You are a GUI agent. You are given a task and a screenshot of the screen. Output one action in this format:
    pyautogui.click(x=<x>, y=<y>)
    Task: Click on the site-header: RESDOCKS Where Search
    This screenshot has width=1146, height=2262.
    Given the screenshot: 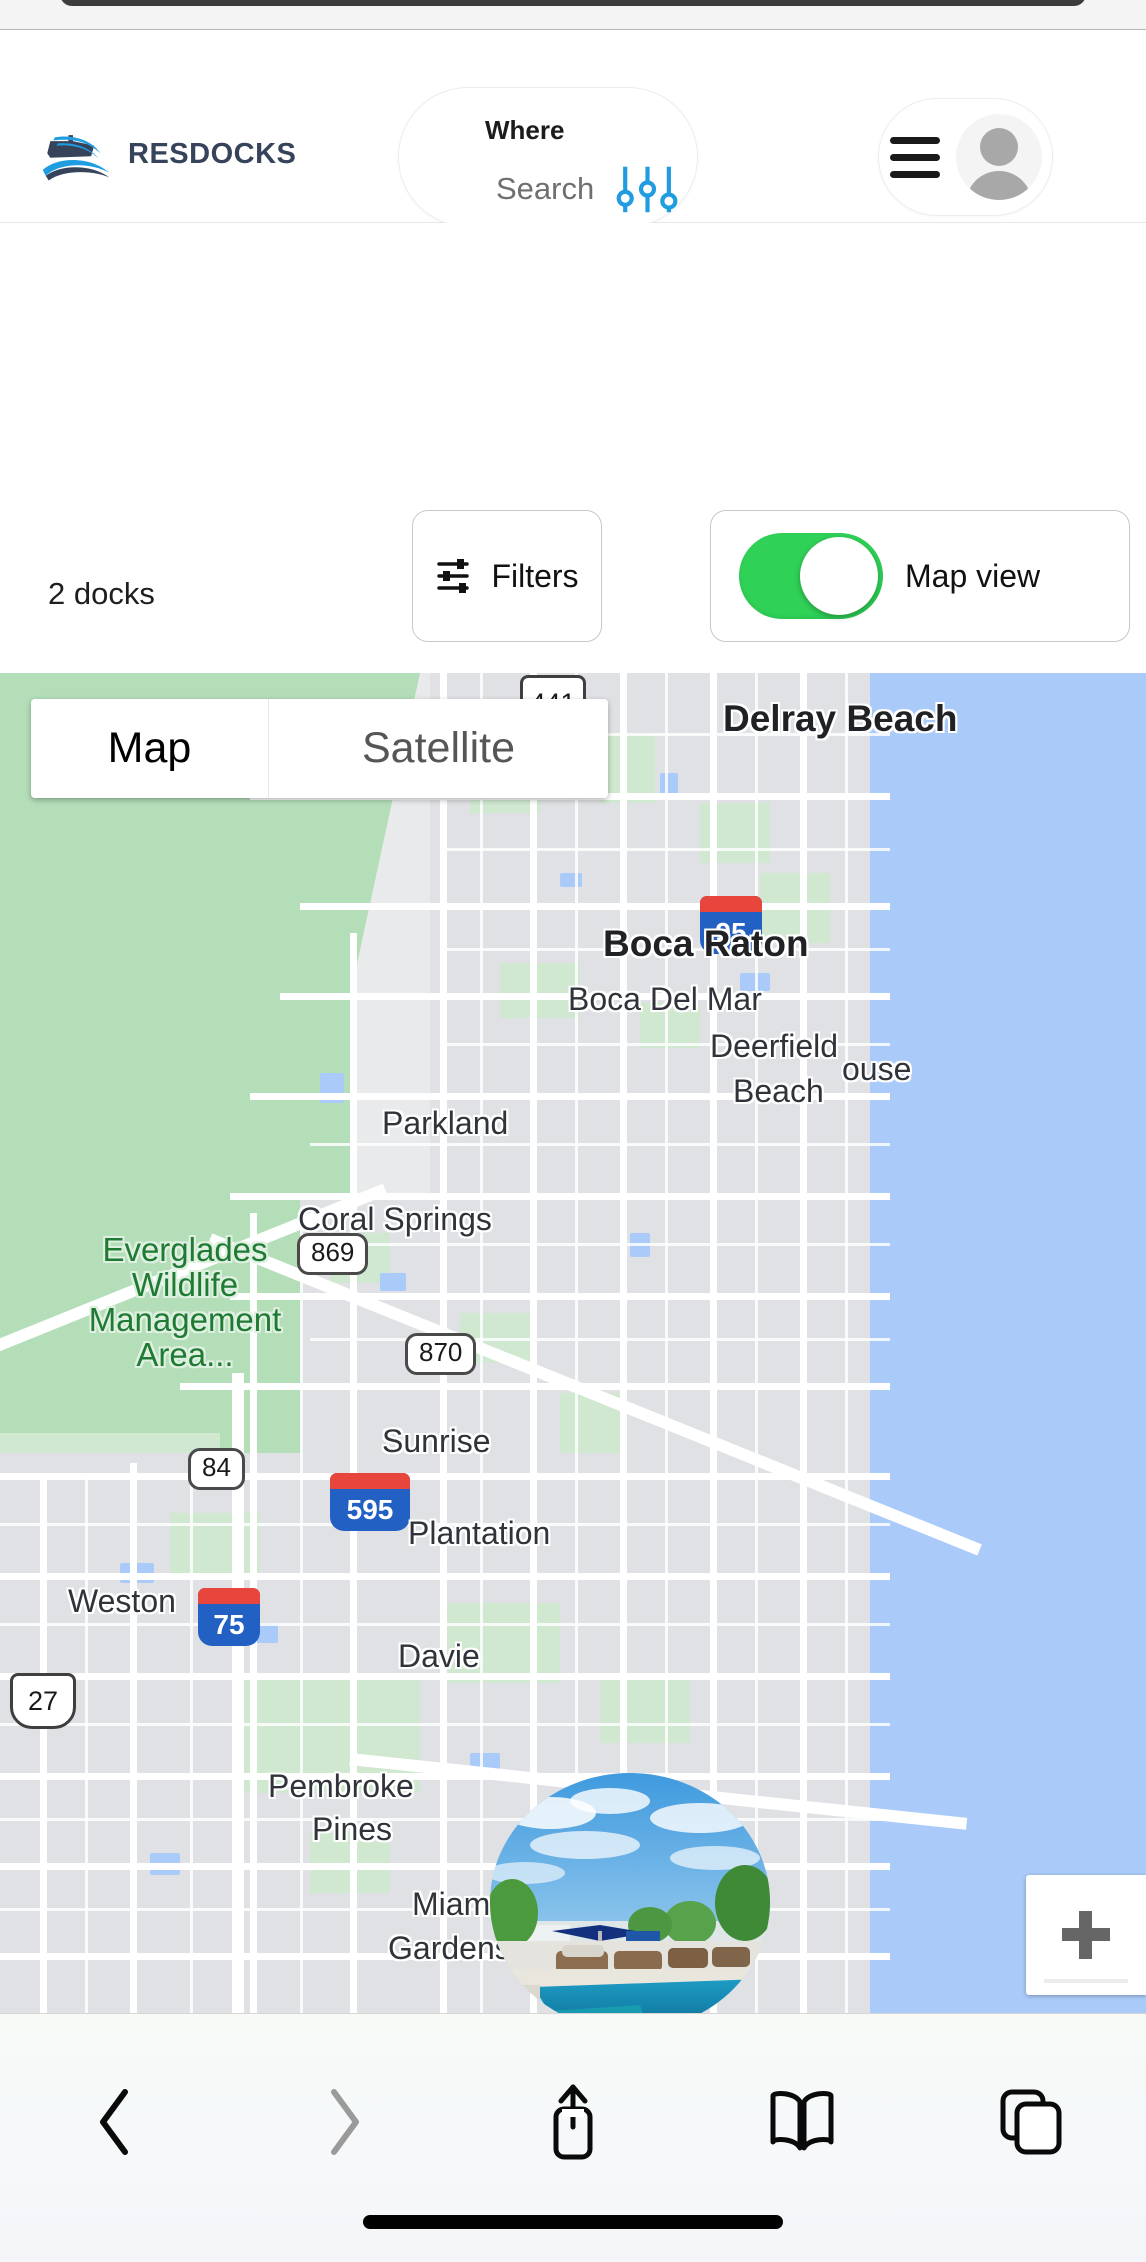 What is the action you would take?
    pyautogui.click(x=573, y=129)
    